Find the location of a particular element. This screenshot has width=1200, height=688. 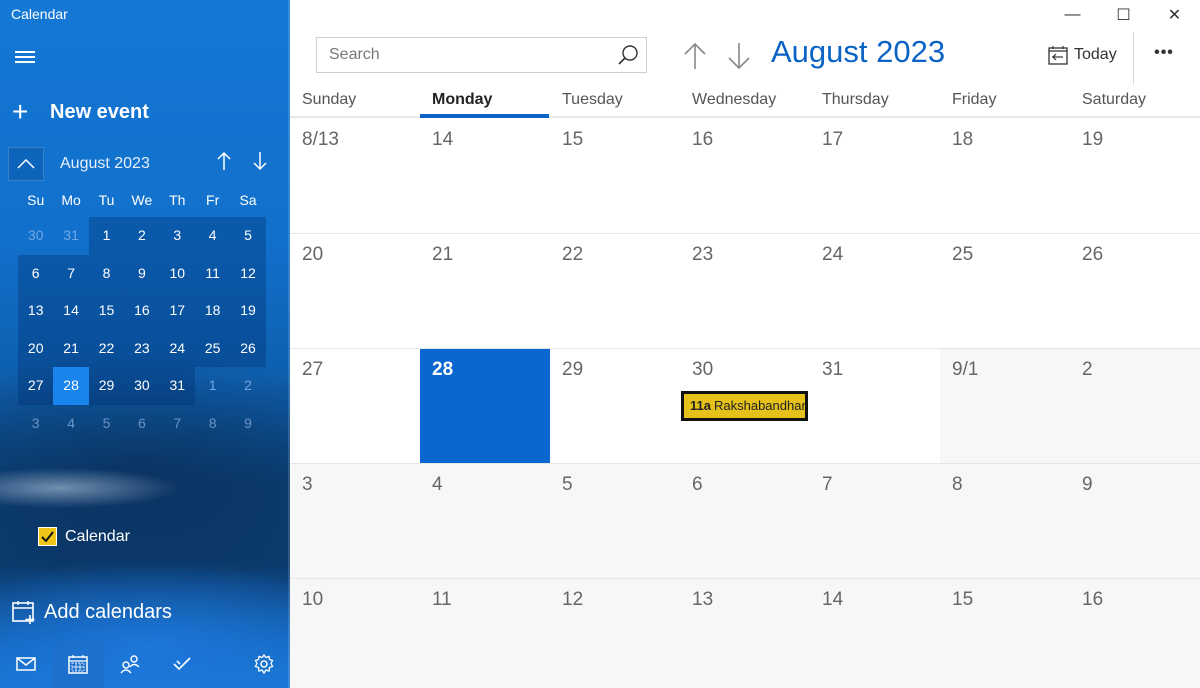

day-cell: 27 is located at coordinates (355, 406).